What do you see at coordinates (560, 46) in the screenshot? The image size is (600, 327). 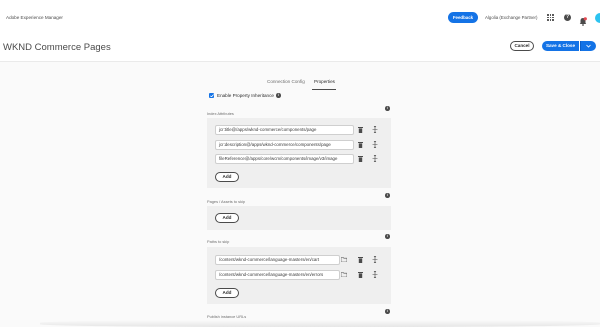 I see `save-and-close-button: Save & Close` at bounding box center [560, 46].